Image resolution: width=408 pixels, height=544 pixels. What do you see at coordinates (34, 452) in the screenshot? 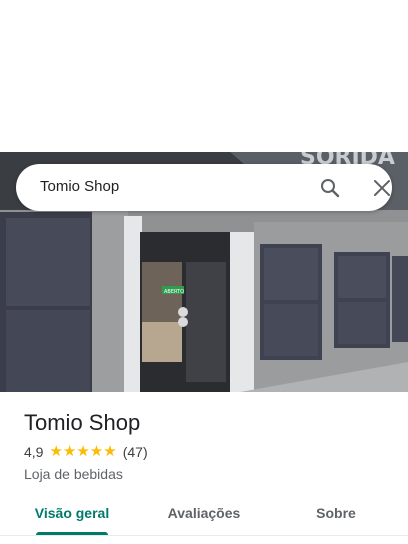
I see `rating-value: 4,9` at bounding box center [34, 452].